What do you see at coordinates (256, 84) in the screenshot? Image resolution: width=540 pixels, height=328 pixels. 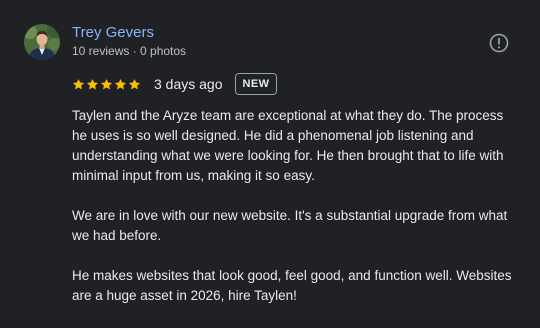 I see `new-badge: NEW` at bounding box center [256, 84].